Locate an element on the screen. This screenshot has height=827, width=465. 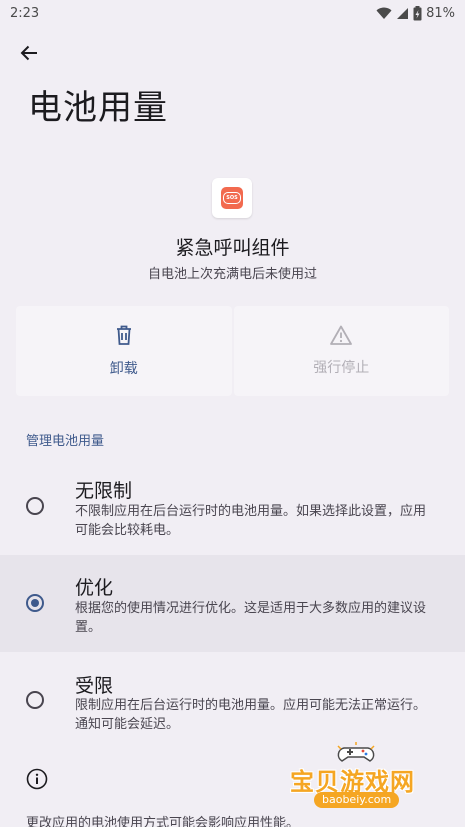
option-title: 无限制 is located at coordinates (104, 491).